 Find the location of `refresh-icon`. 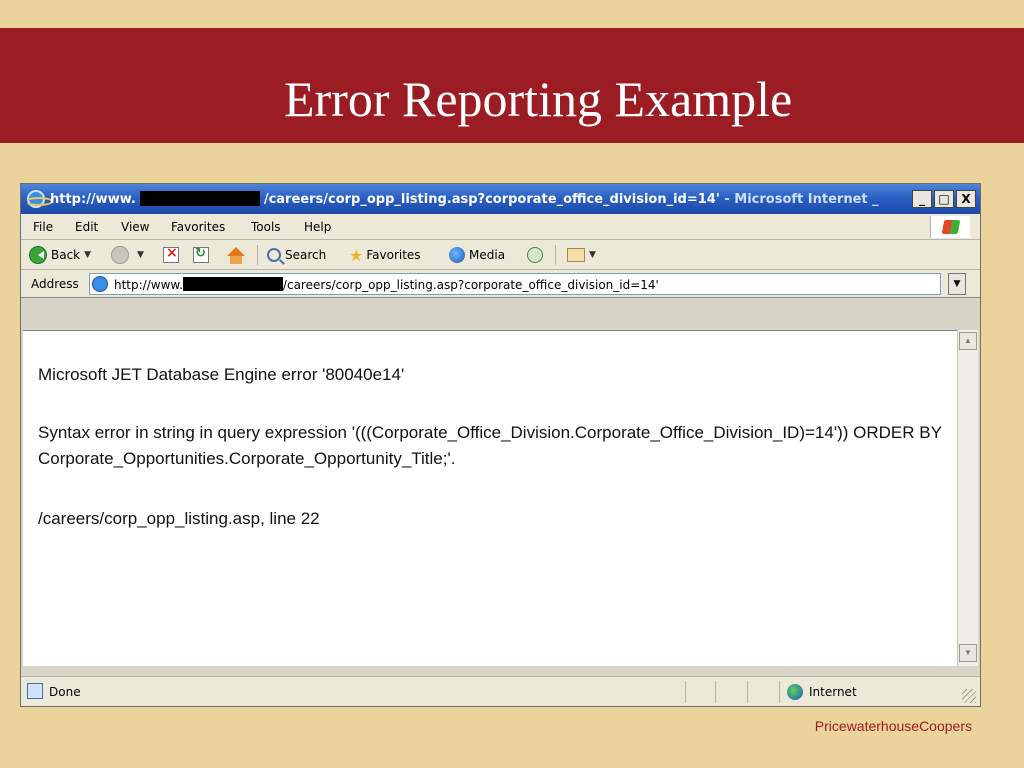

refresh-icon is located at coordinates (201, 254).